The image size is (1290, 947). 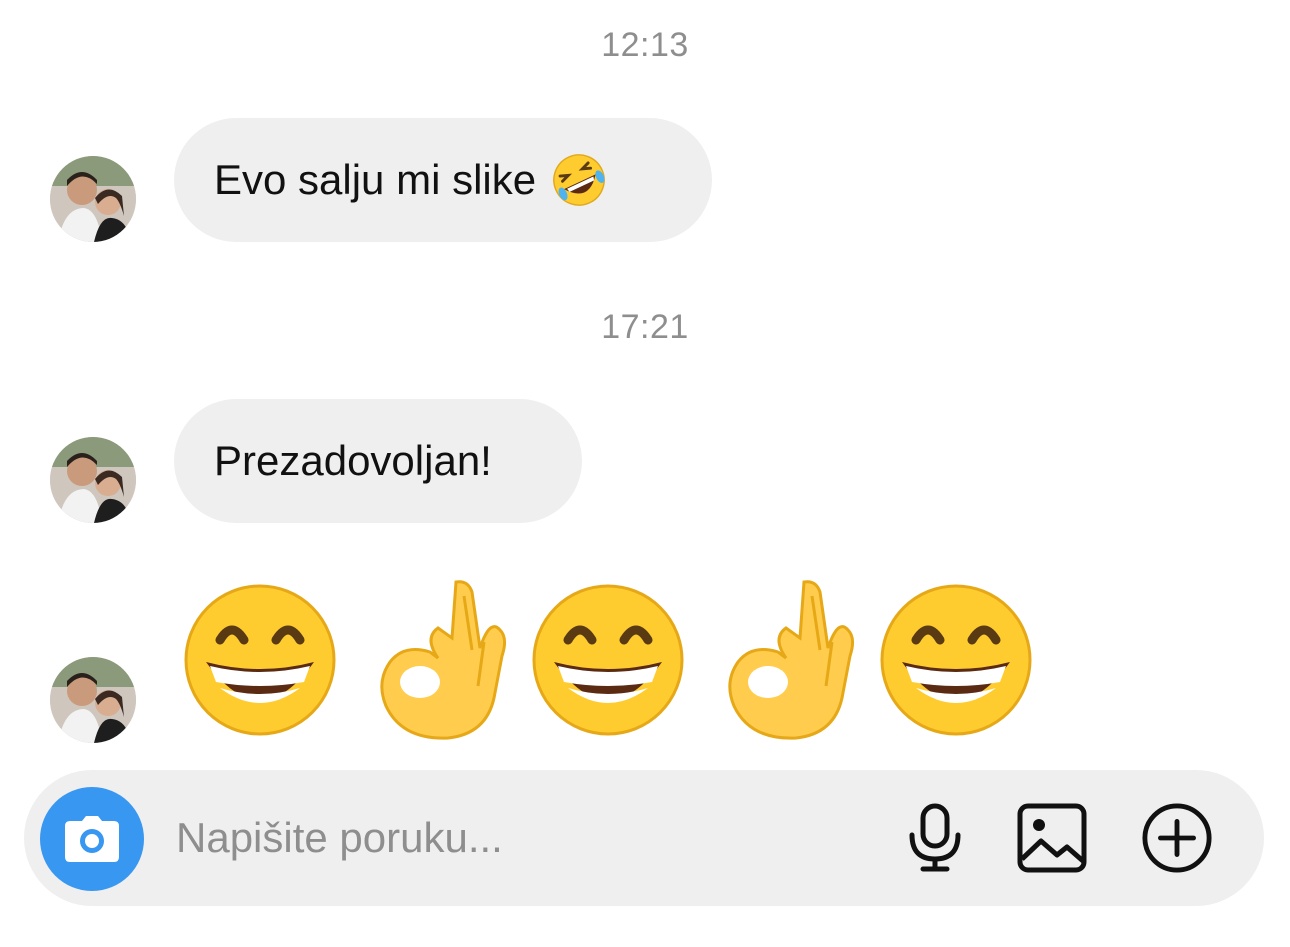 I want to click on voice-message-button, so click(x=935, y=838).